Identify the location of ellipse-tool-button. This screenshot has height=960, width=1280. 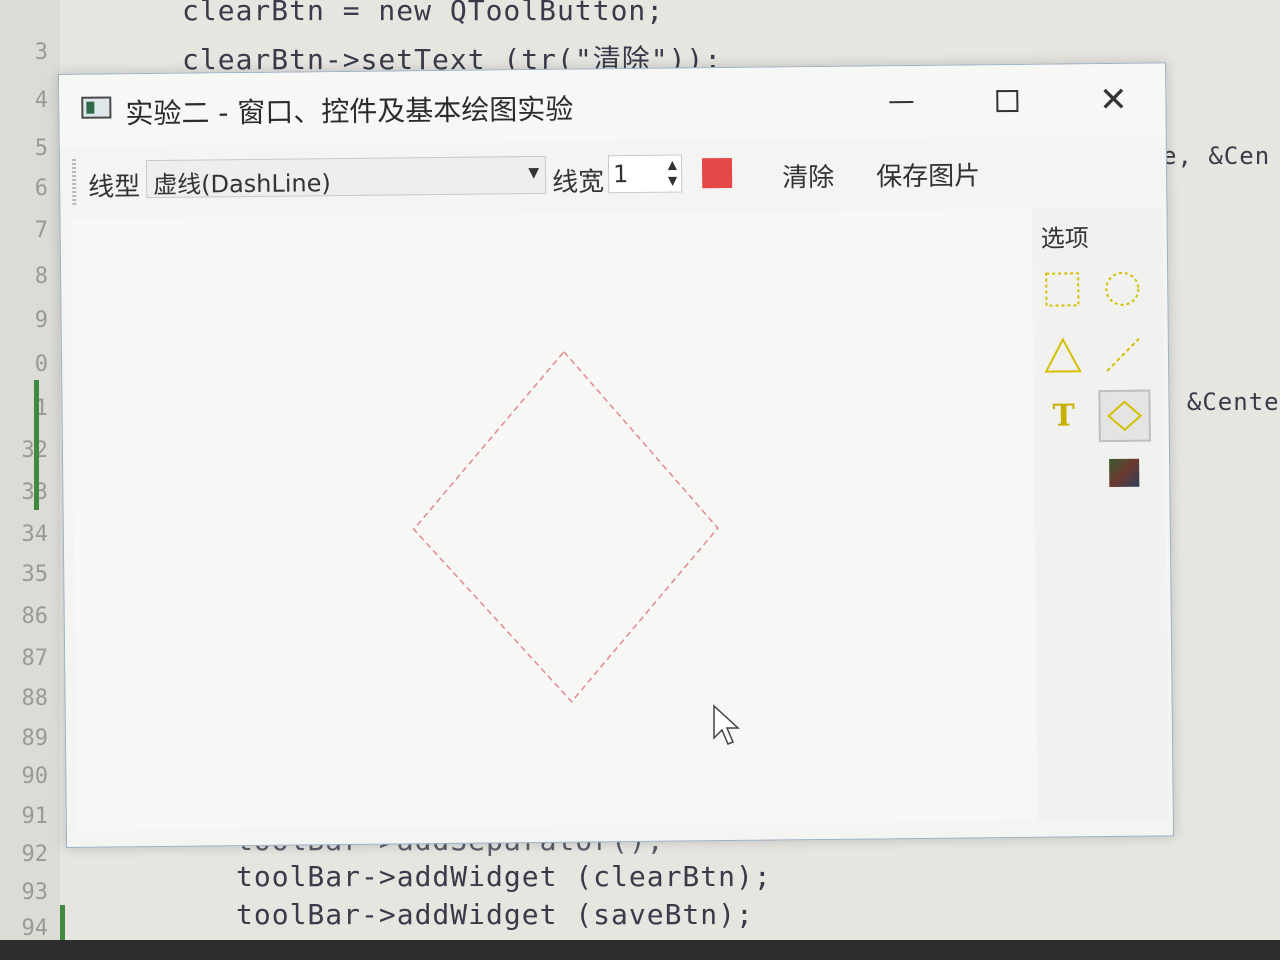
(1122, 289).